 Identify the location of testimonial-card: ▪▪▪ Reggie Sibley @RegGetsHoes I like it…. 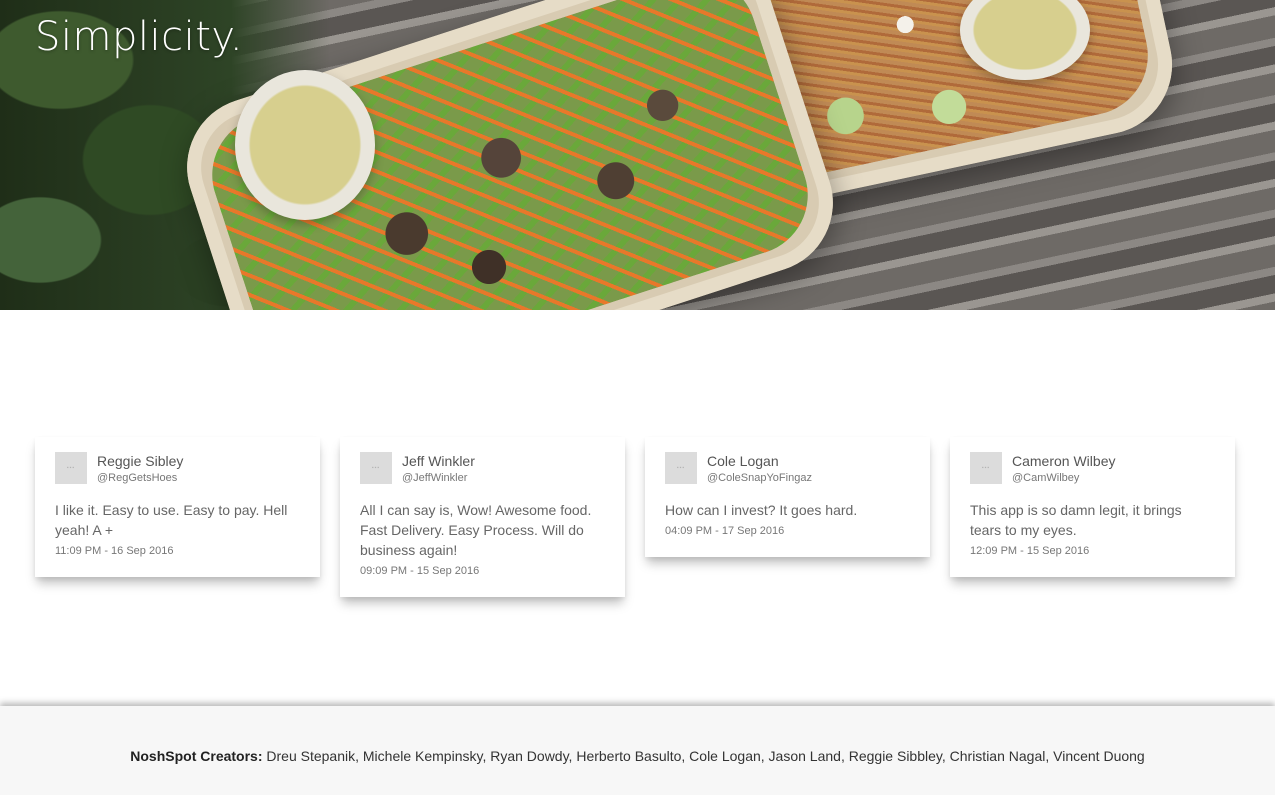
(177, 507).